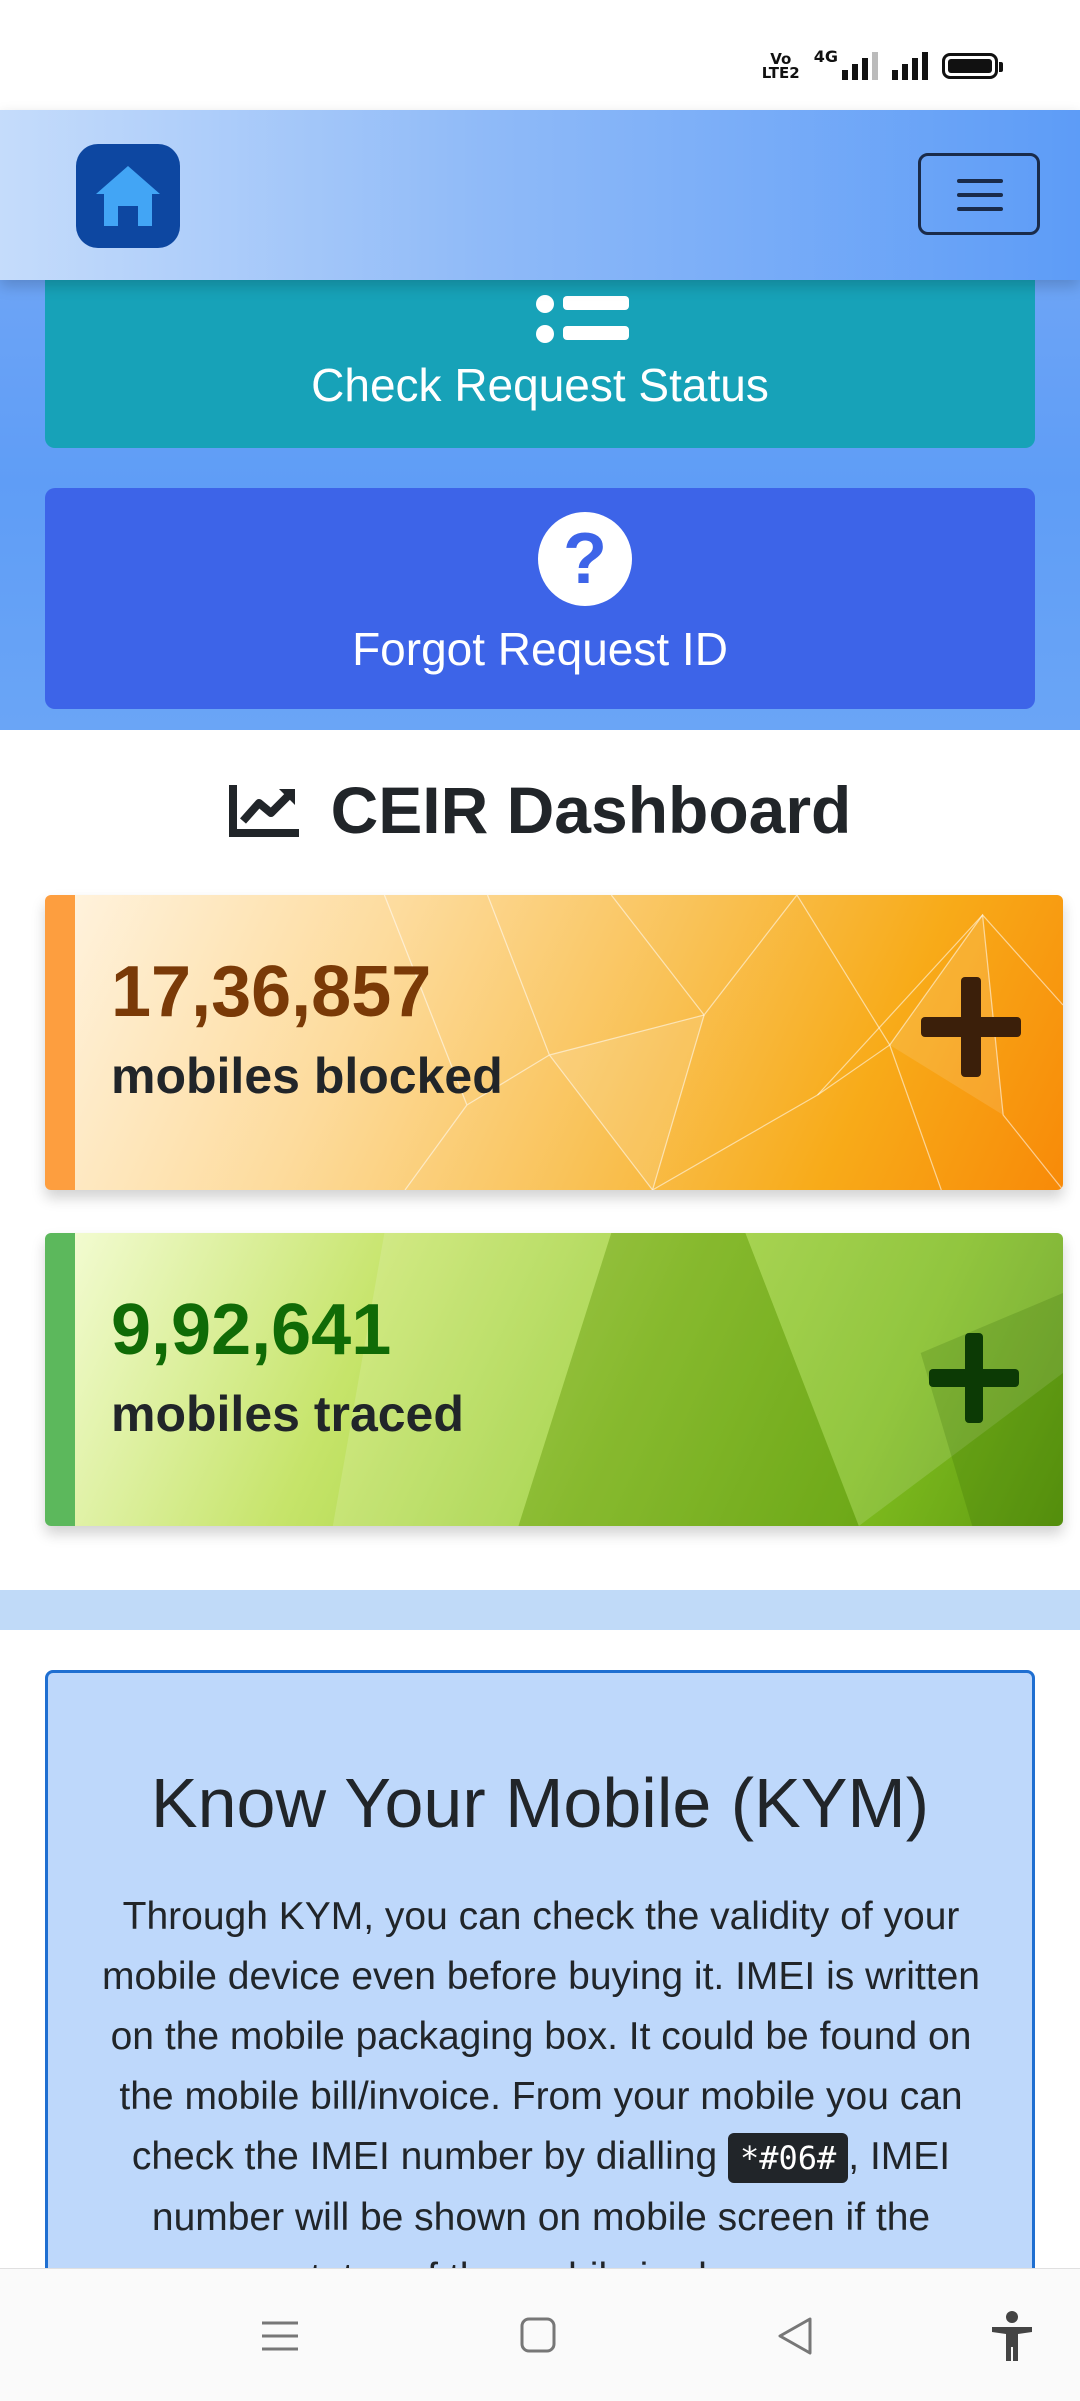 The image size is (1080, 2401). I want to click on blocked-label: mobiles blocked, so click(307, 1076).